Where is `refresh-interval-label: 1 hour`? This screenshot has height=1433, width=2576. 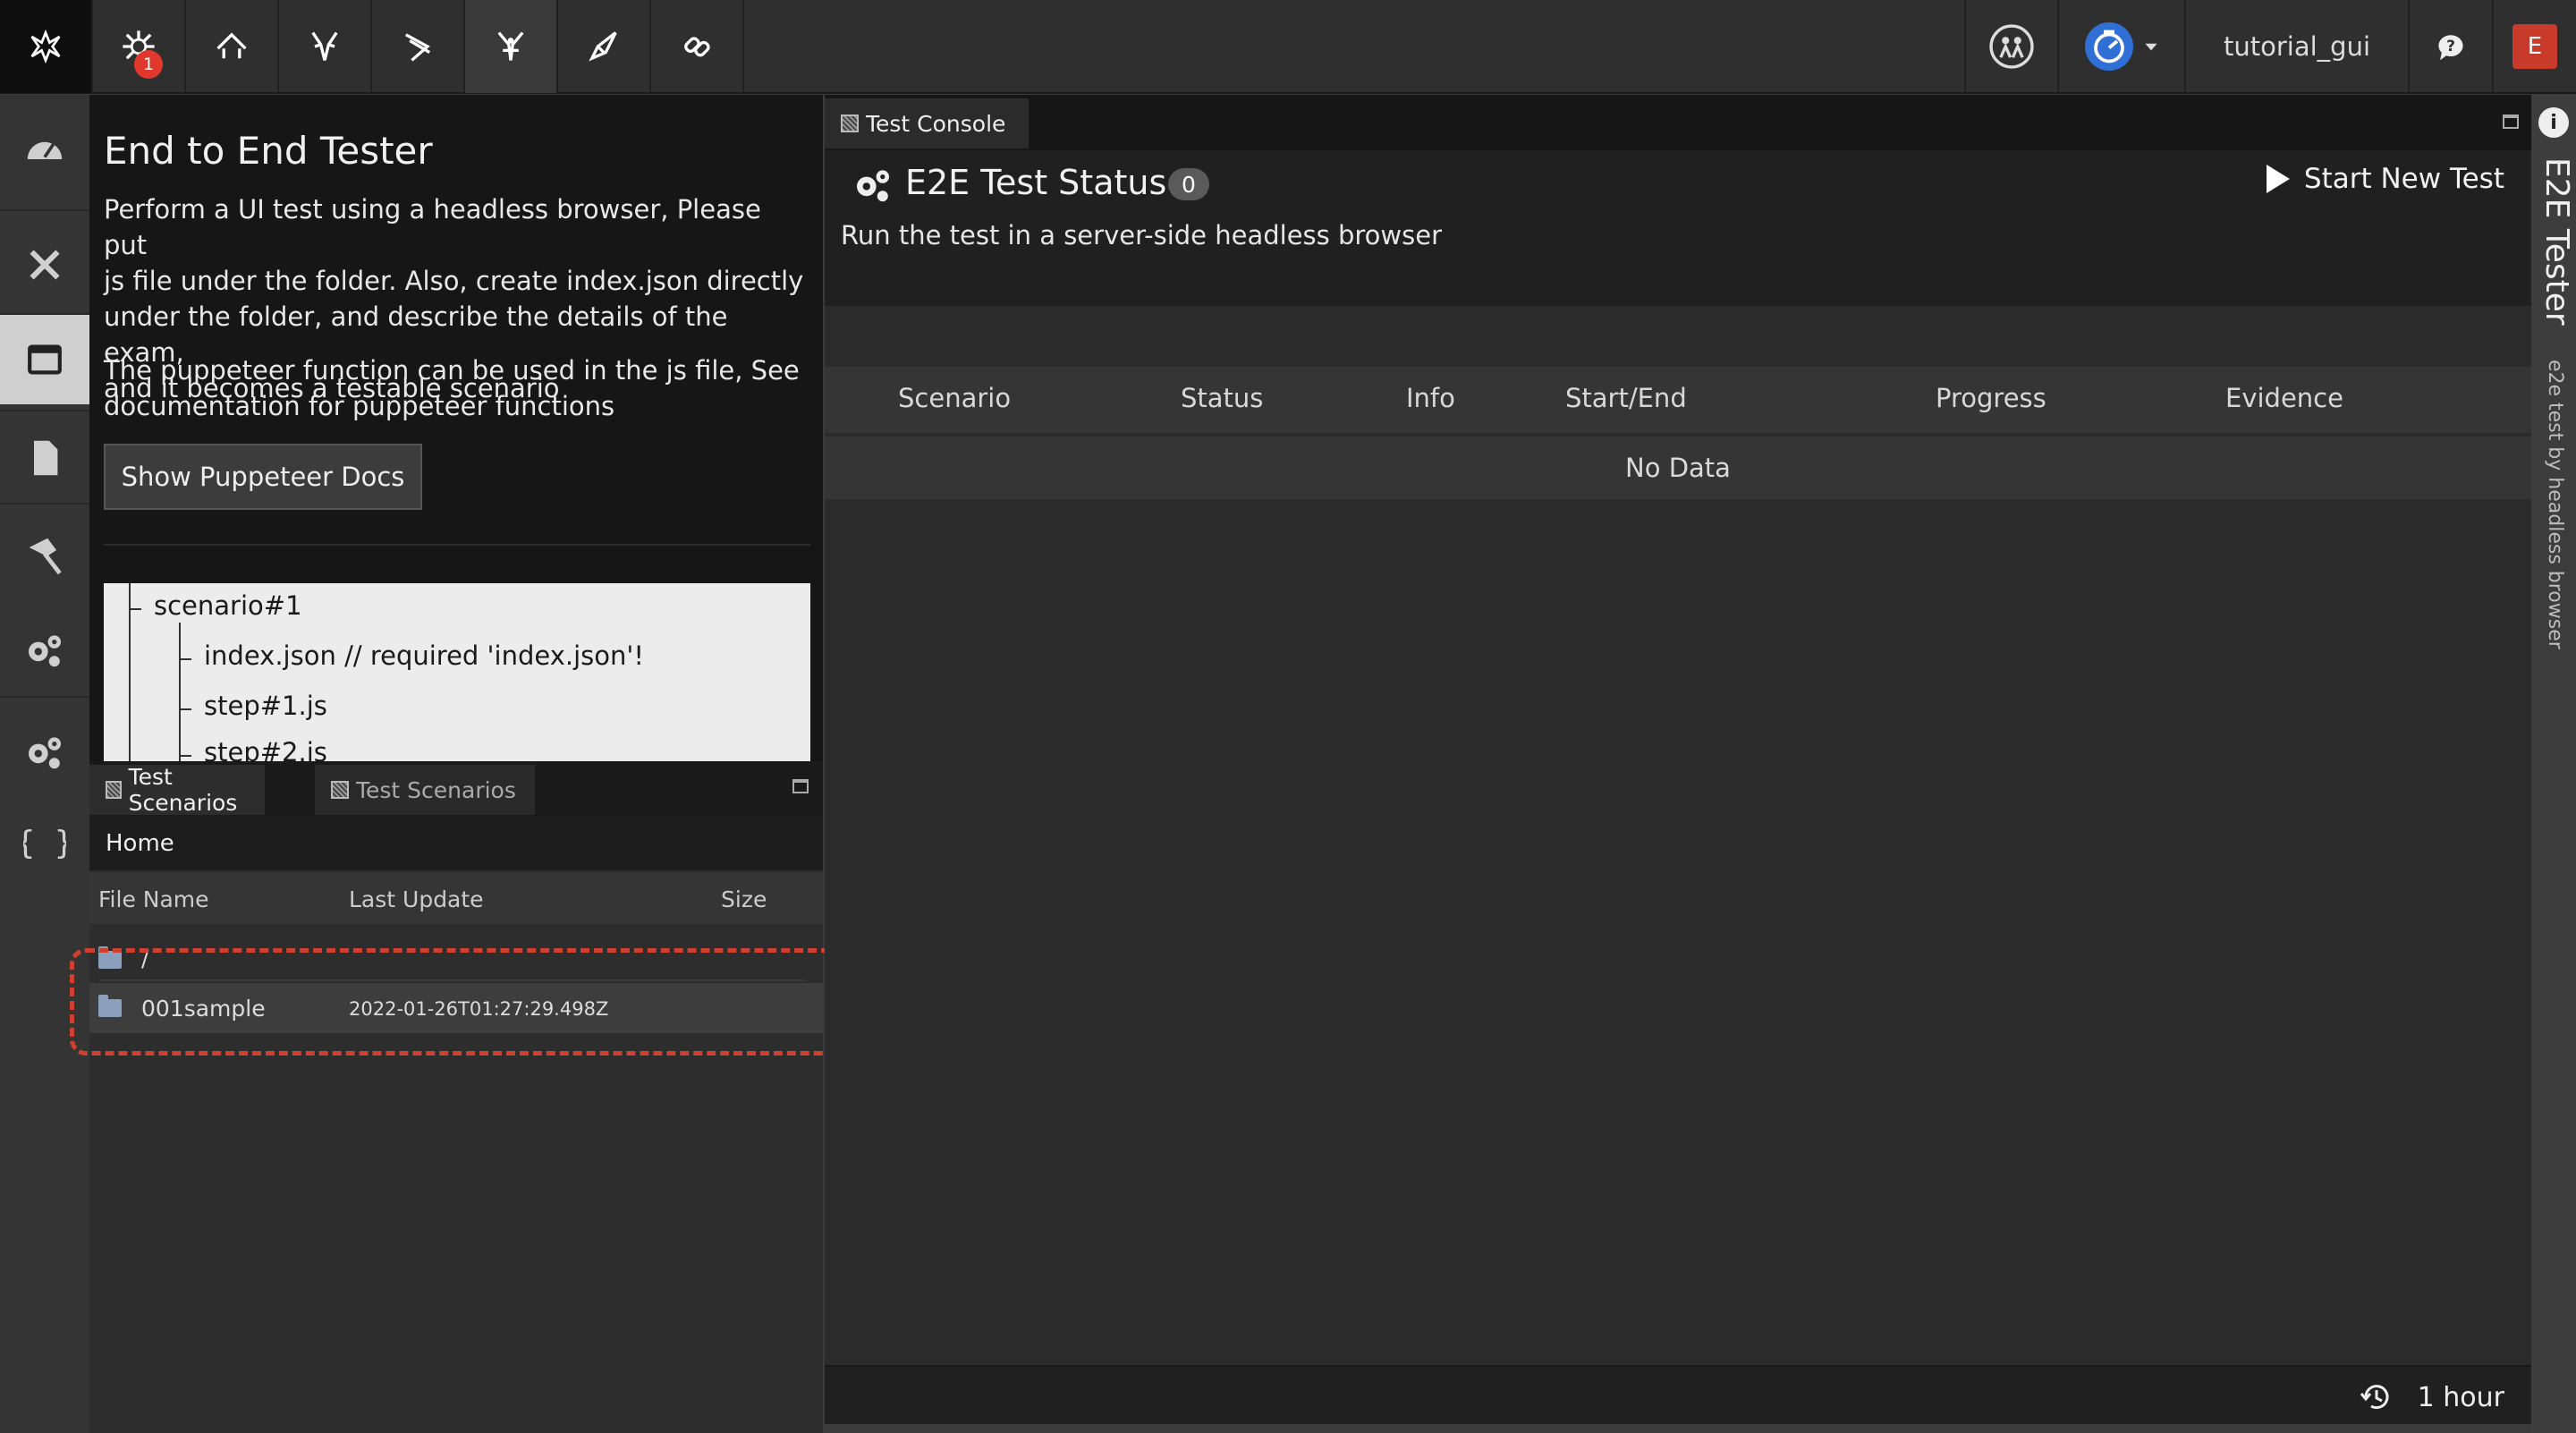
refresh-interval-label: 1 hour is located at coordinates (2460, 1397).